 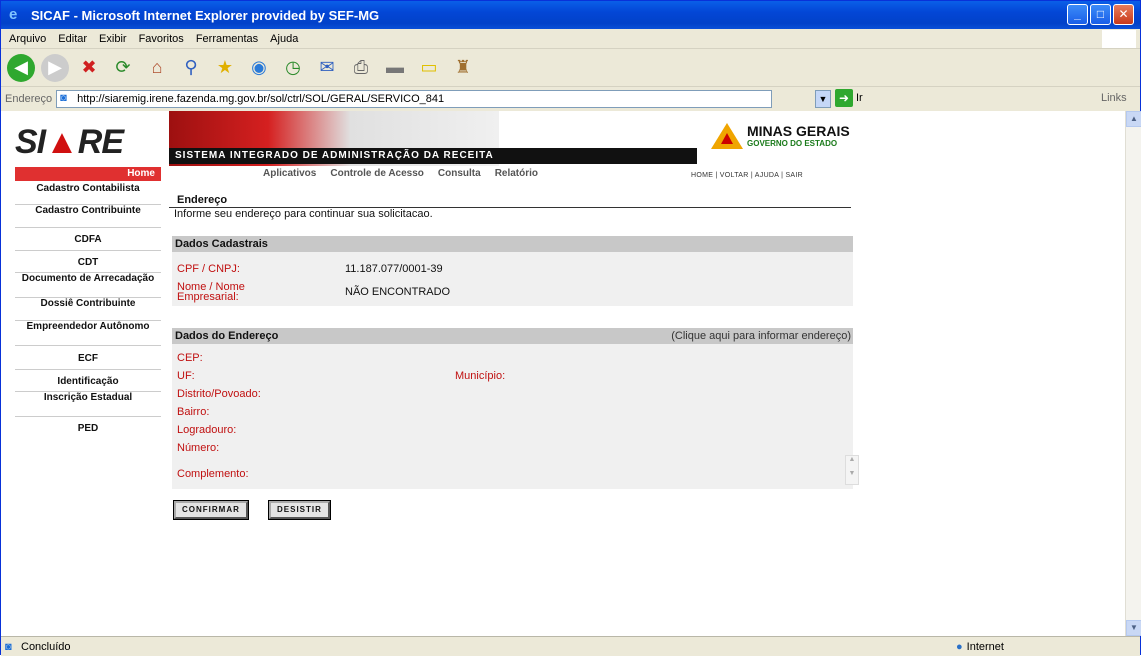 What do you see at coordinates (1077, 14) in the screenshot?
I see `minimize-button: _` at bounding box center [1077, 14].